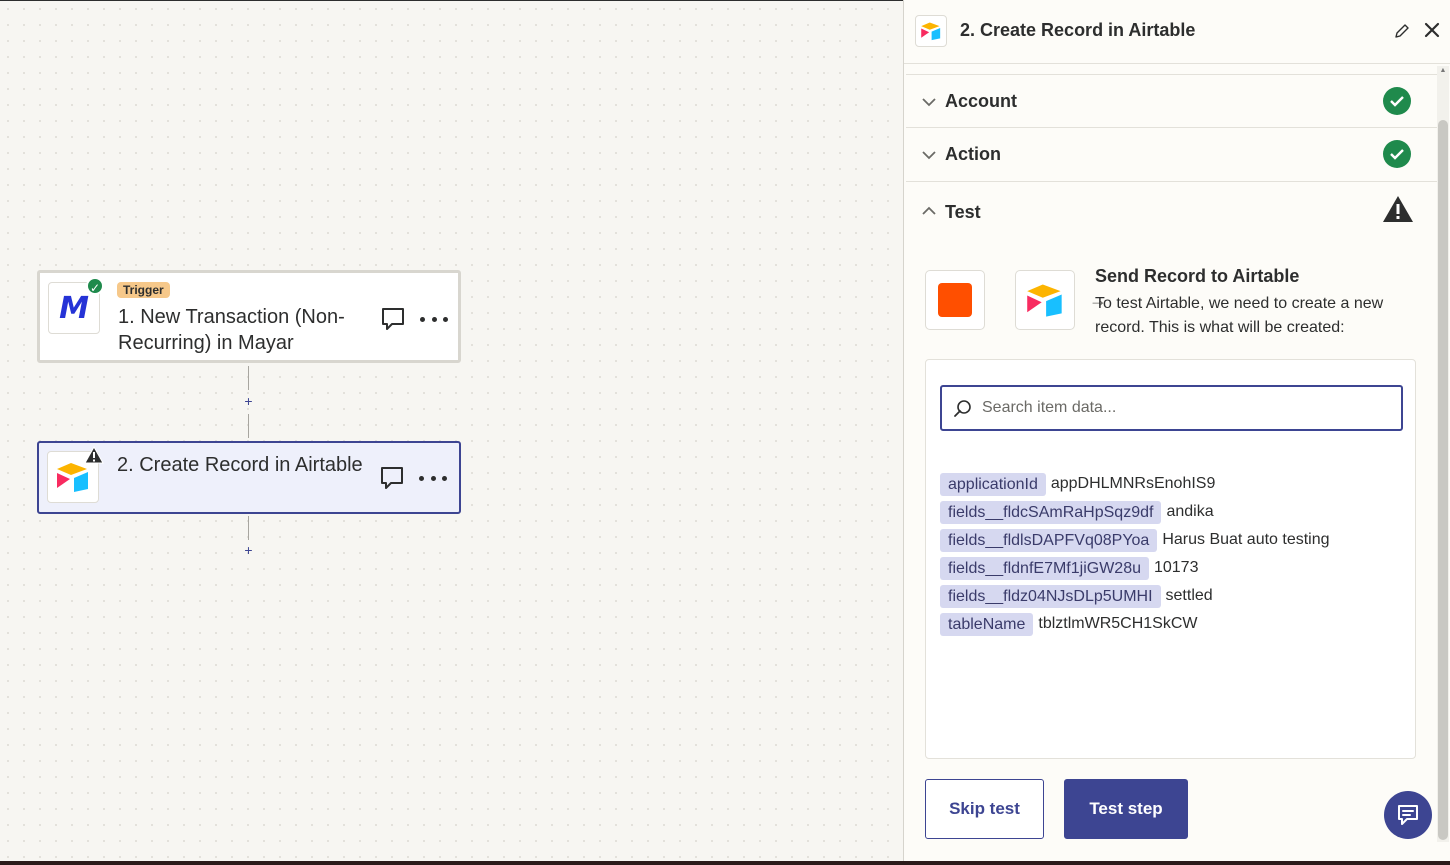  Describe the element at coordinates (1172, 155) in the screenshot. I see `section-action: Action` at that location.